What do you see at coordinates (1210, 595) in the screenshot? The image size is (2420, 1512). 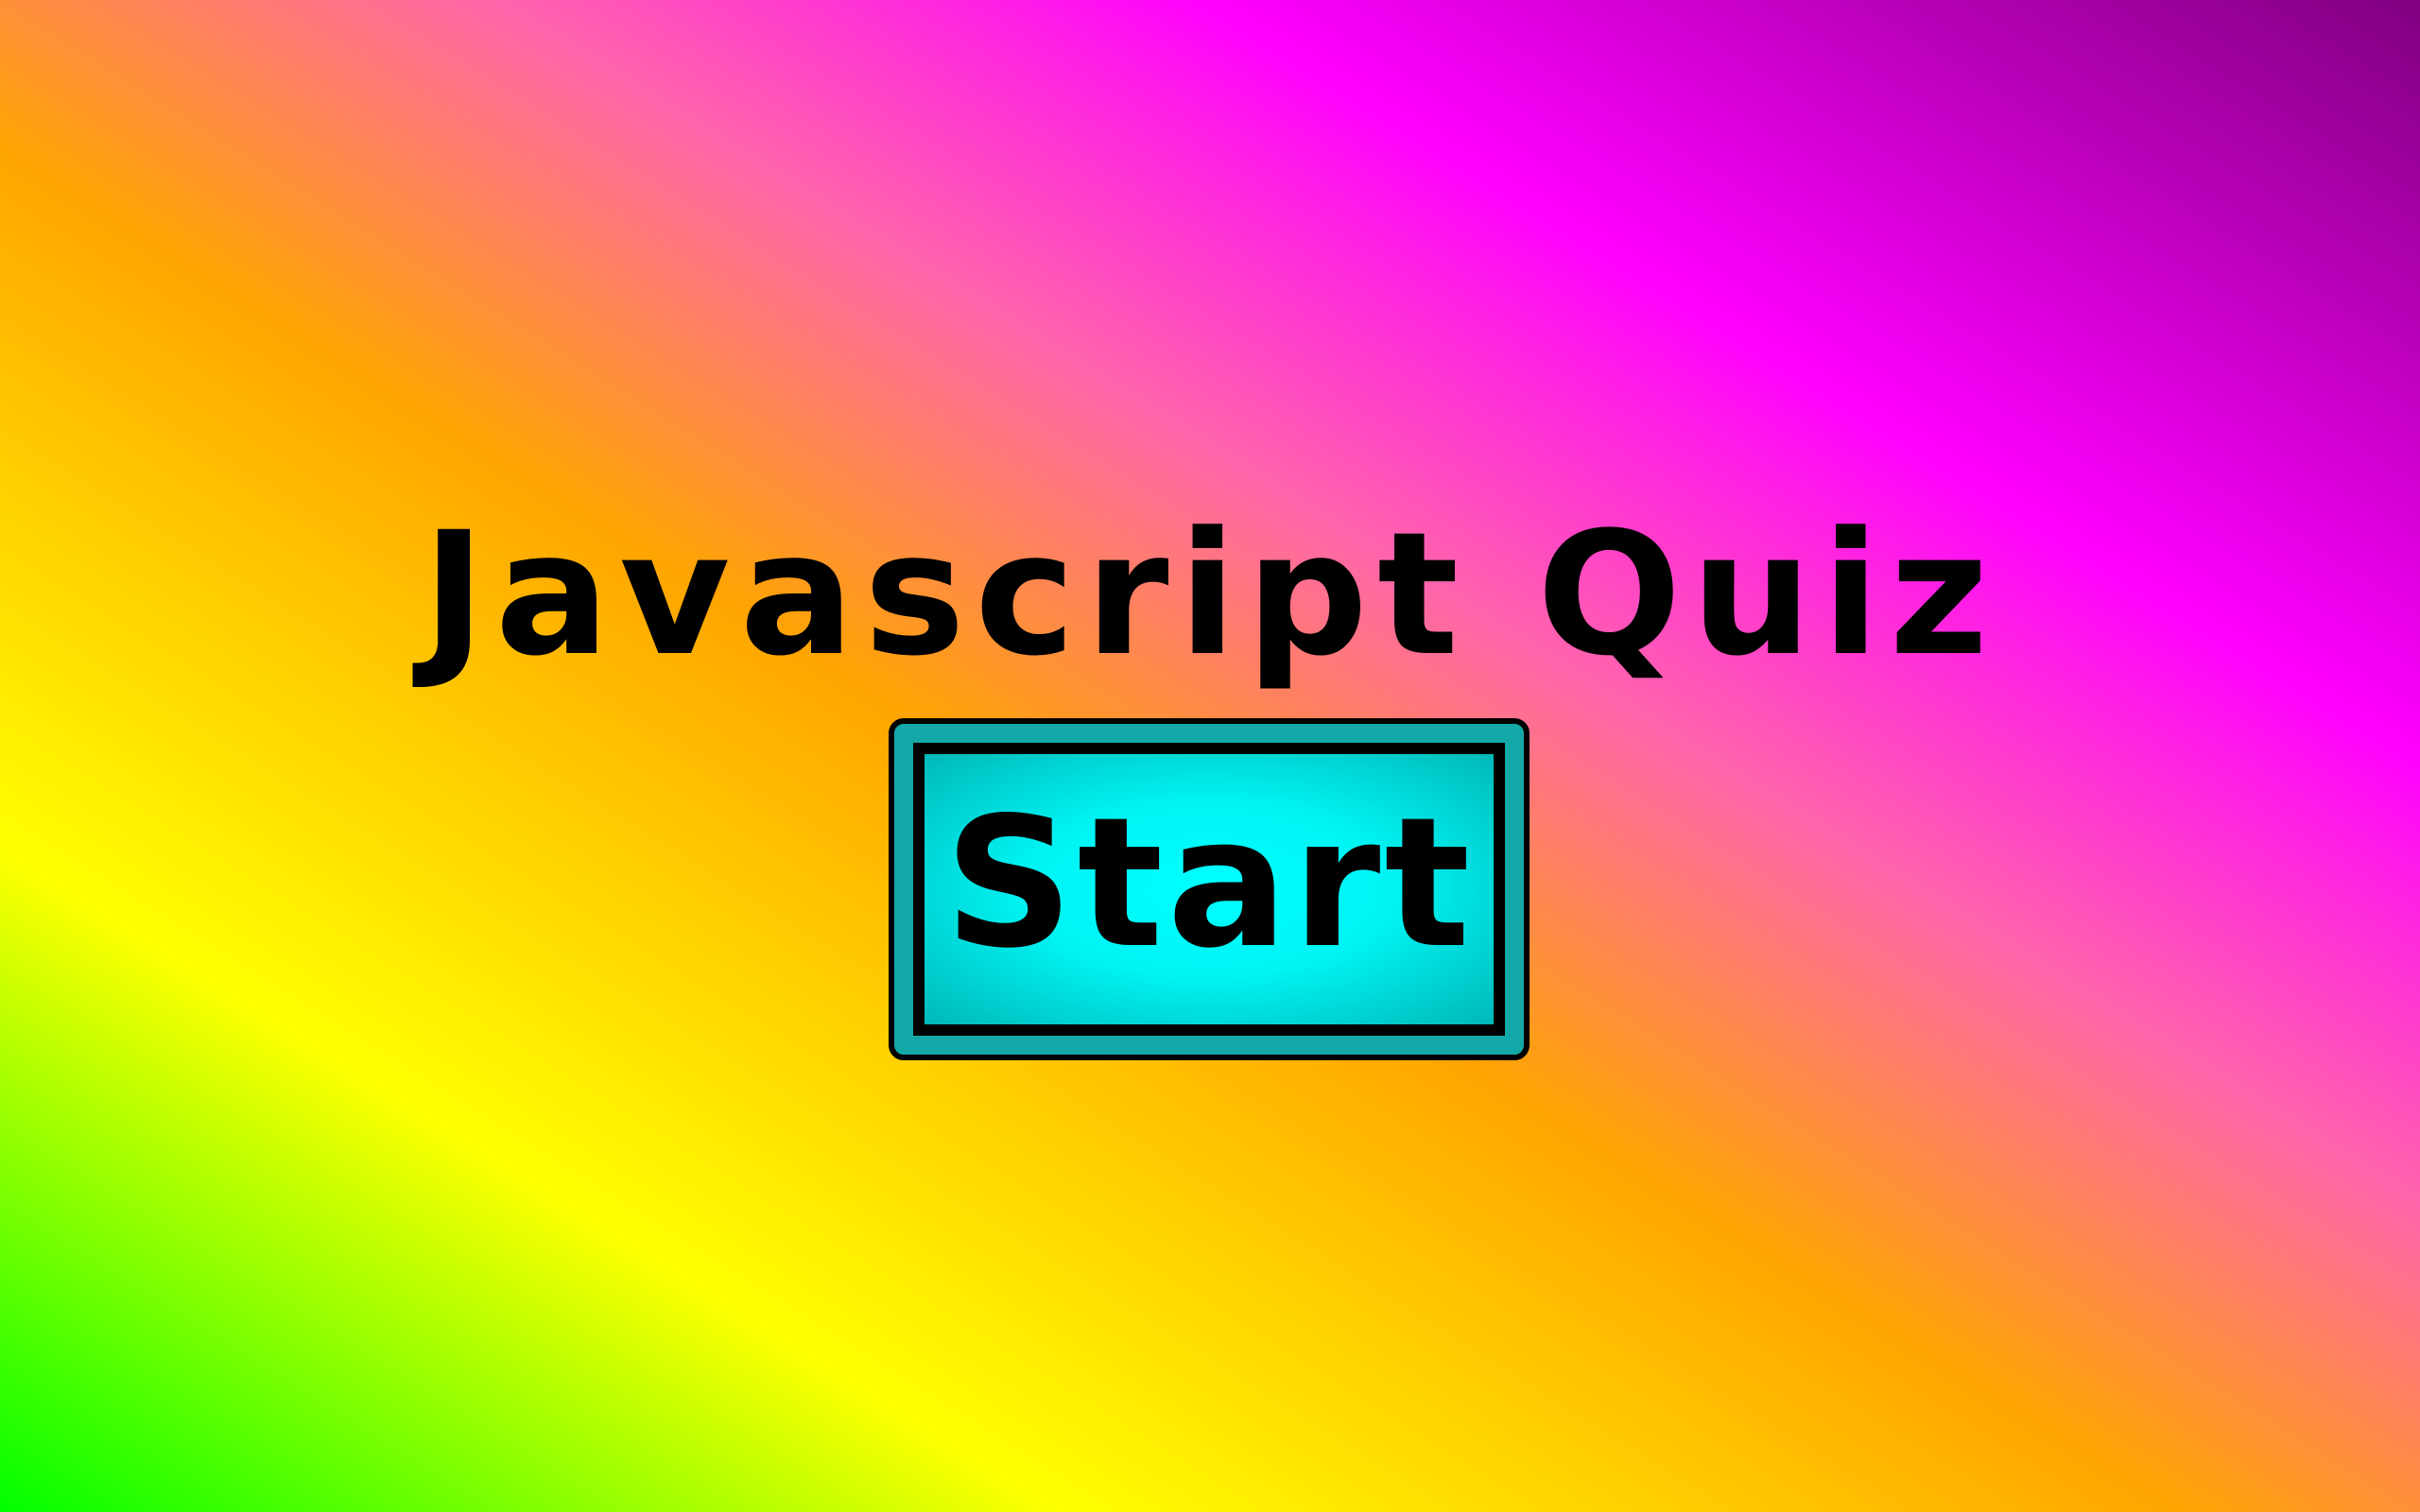 I see `page-title: Javascript Quiz` at bounding box center [1210, 595].